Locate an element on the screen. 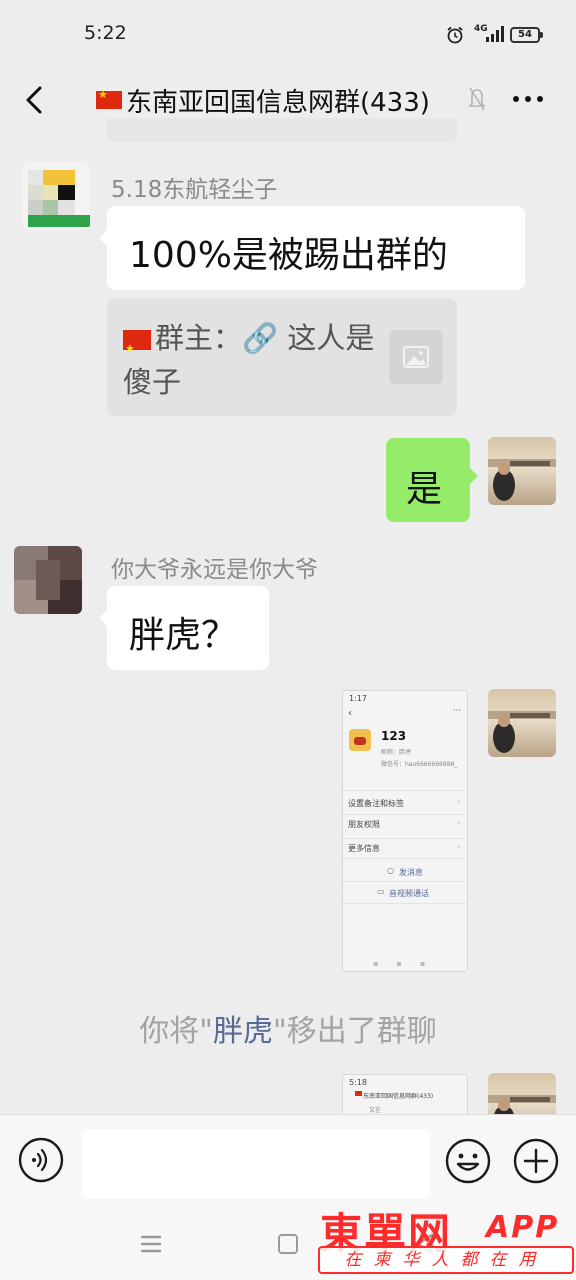 The width and height of the screenshot is (576, 1280). shot-action: 音视频通话 is located at coordinates (409, 893).